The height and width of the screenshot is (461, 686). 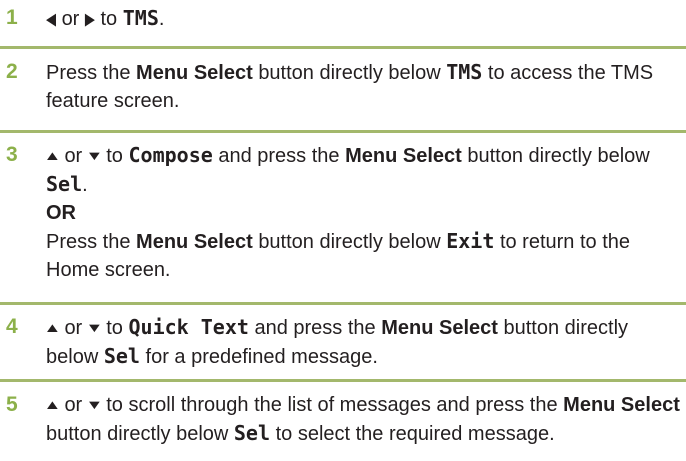 I want to click on step-number: 5, so click(x=12, y=404).